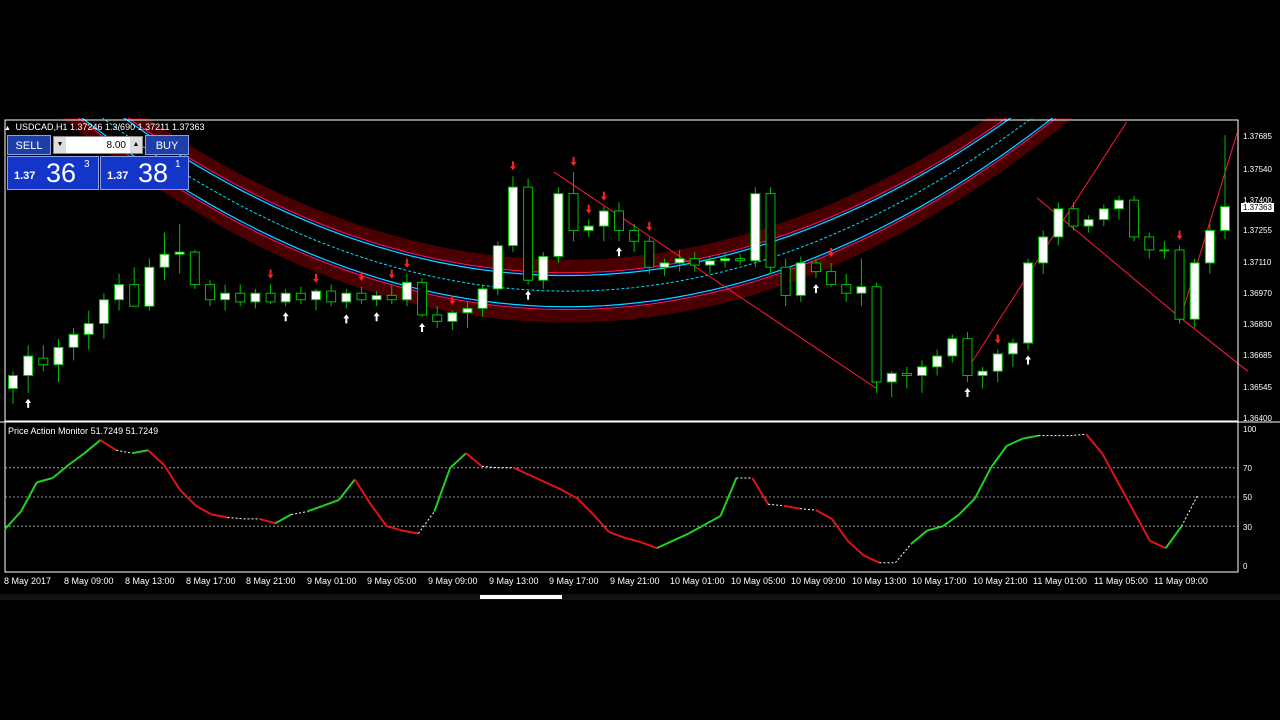  Describe the element at coordinates (1181, 581) in the screenshot. I see `time-axis-label: 11 May 09:00` at that location.